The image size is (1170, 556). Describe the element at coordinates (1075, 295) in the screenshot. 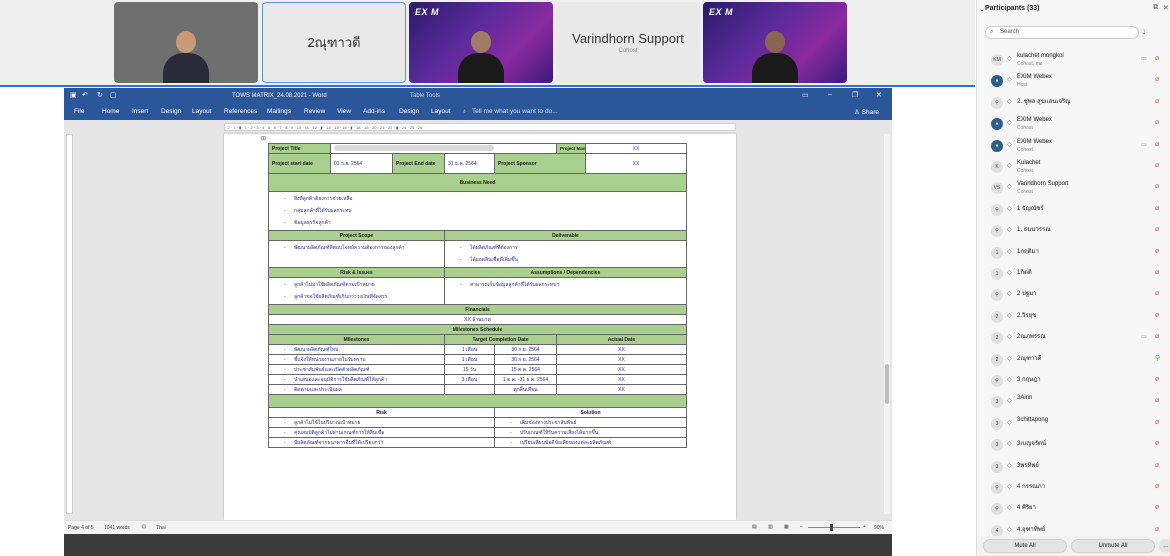

I see `participant-row: ⚲ ◇ 2 ปฐมา ⌀` at that location.